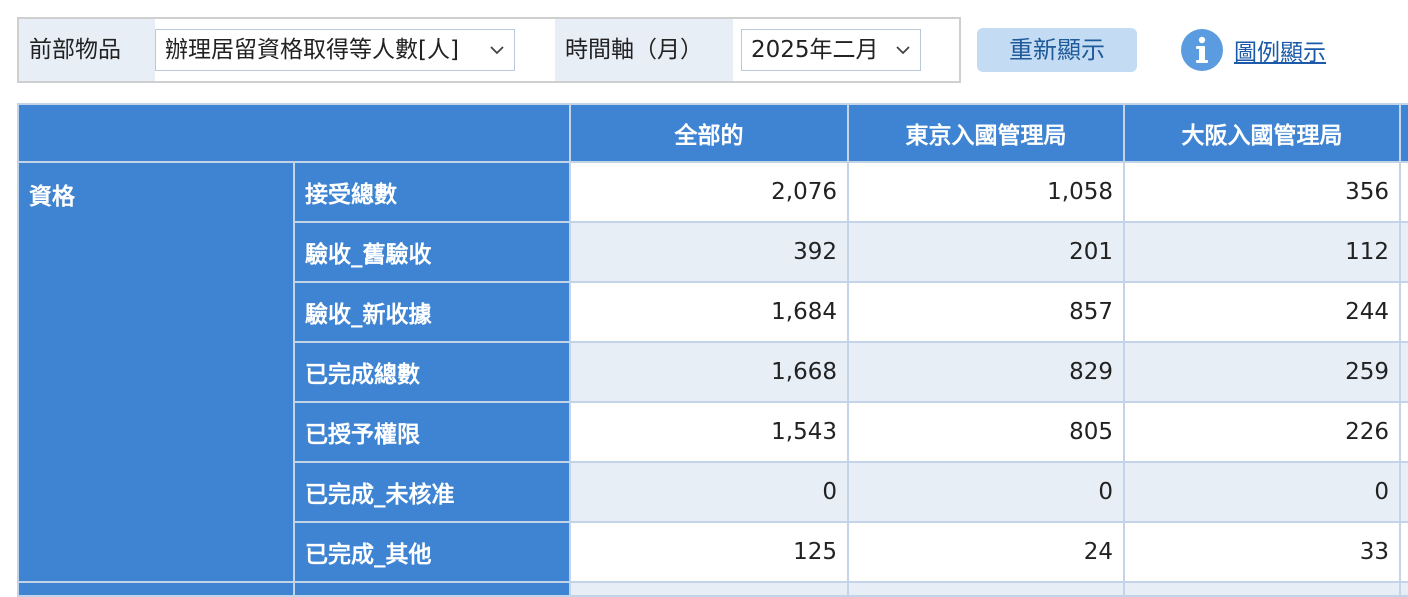 This screenshot has height=597, width=1408. I want to click on column-header-all: 全部的, so click(709, 133).